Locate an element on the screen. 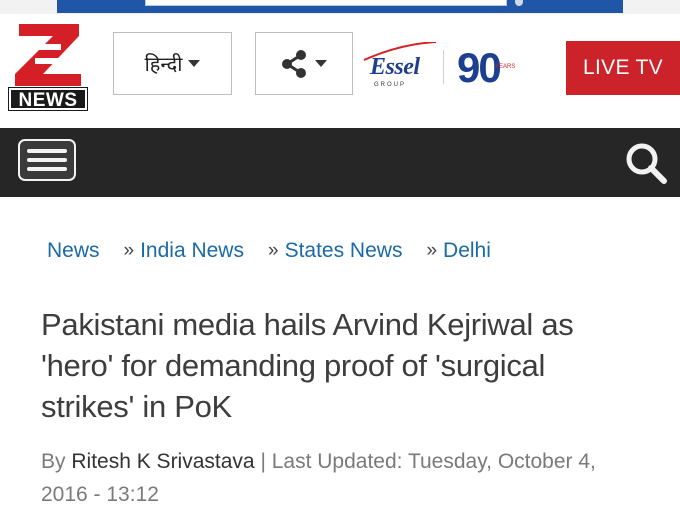  zee-news-logo: NEWS is located at coordinates (48, 72).